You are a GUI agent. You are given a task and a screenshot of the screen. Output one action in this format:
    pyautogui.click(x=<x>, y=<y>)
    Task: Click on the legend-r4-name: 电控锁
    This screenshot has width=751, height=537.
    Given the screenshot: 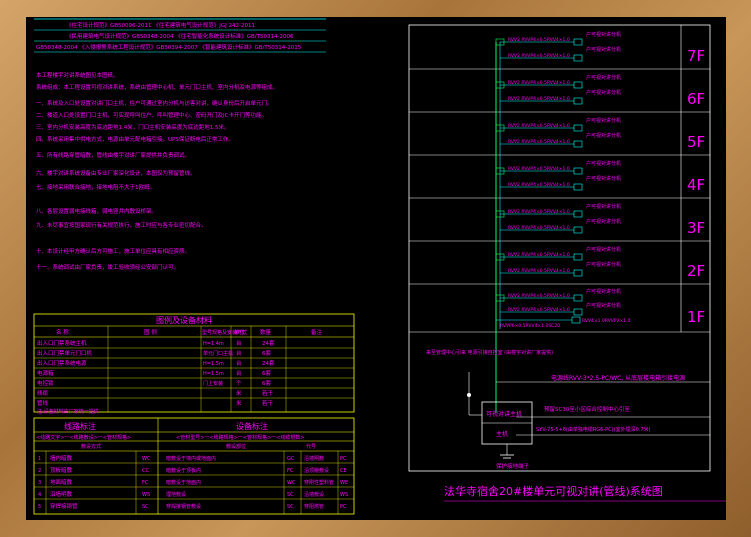 What is the action you would take?
    pyautogui.click(x=45, y=383)
    